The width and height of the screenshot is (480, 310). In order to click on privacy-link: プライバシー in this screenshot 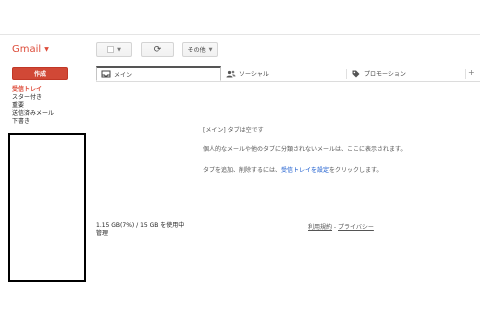, I will do `click(356, 227)`.